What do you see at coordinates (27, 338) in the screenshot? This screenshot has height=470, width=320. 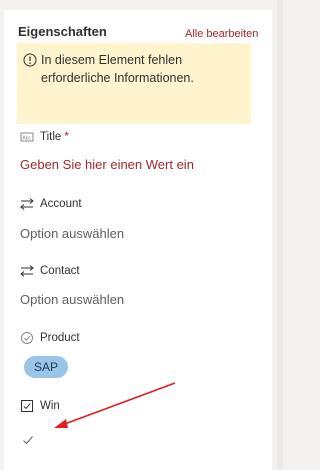 I see `choice-check-circle-icon` at bounding box center [27, 338].